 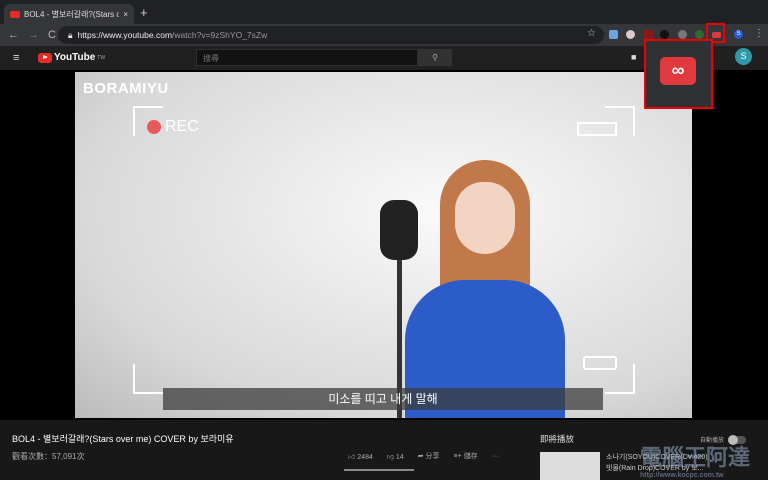 I want to click on subtitle: 미소를 띠고 내게 말해, so click(x=383, y=399).